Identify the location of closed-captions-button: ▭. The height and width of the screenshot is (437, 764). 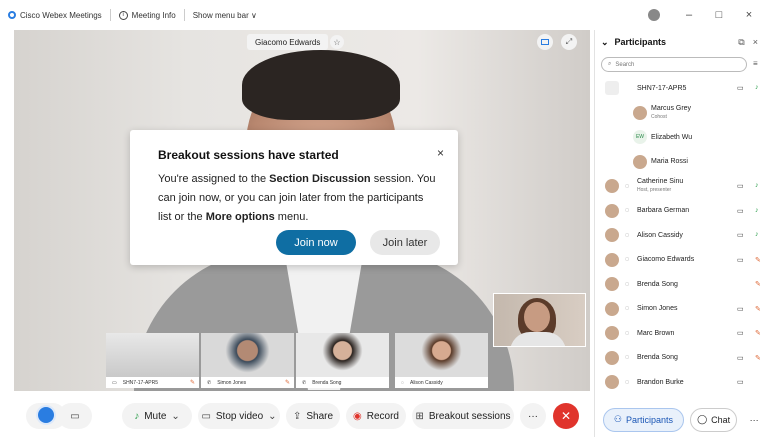
(75, 416).